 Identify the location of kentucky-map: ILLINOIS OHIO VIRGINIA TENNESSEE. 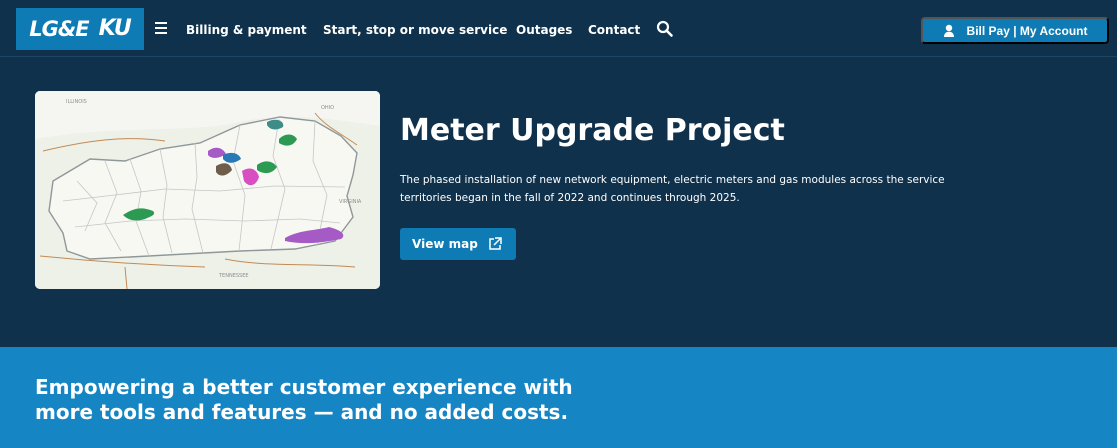
(207, 190).